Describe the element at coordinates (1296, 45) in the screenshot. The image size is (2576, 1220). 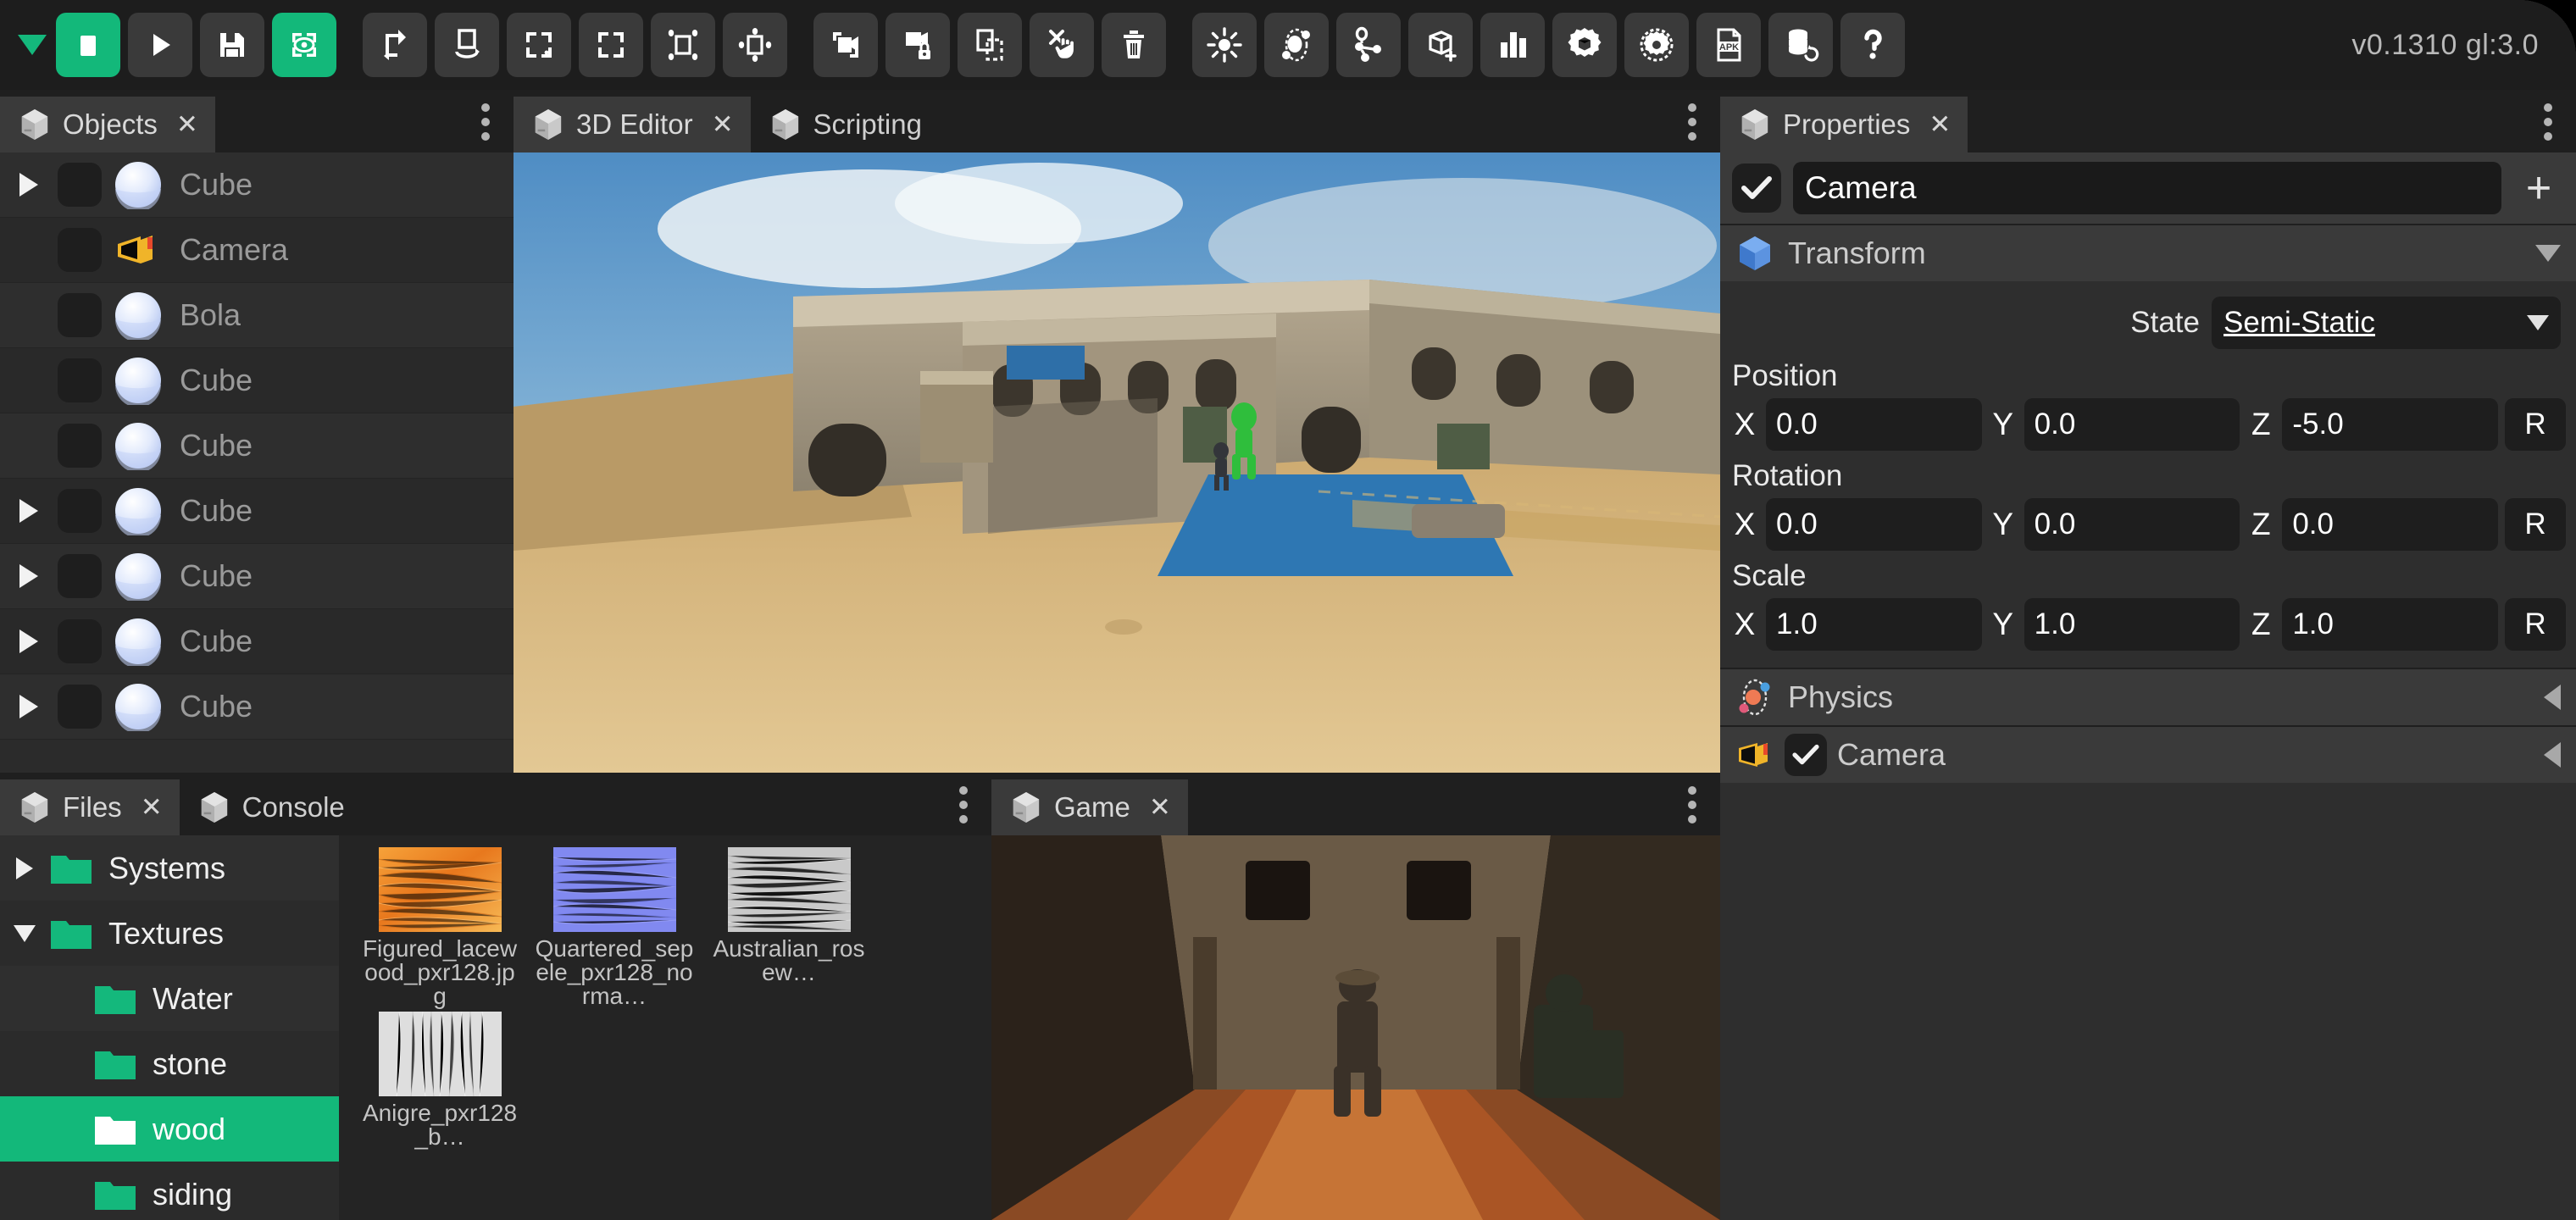
I see `add-physics-button` at that location.